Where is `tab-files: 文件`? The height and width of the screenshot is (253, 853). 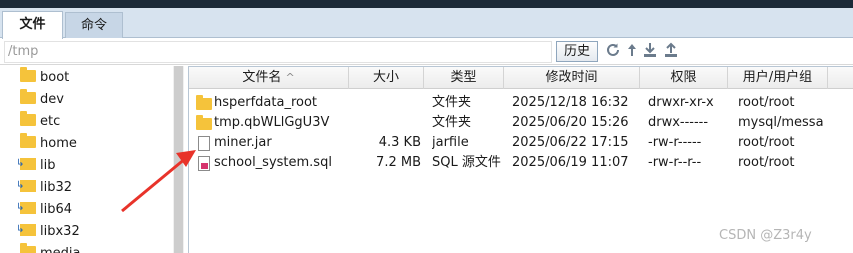
tab-files: 文件 is located at coordinates (32, 25).